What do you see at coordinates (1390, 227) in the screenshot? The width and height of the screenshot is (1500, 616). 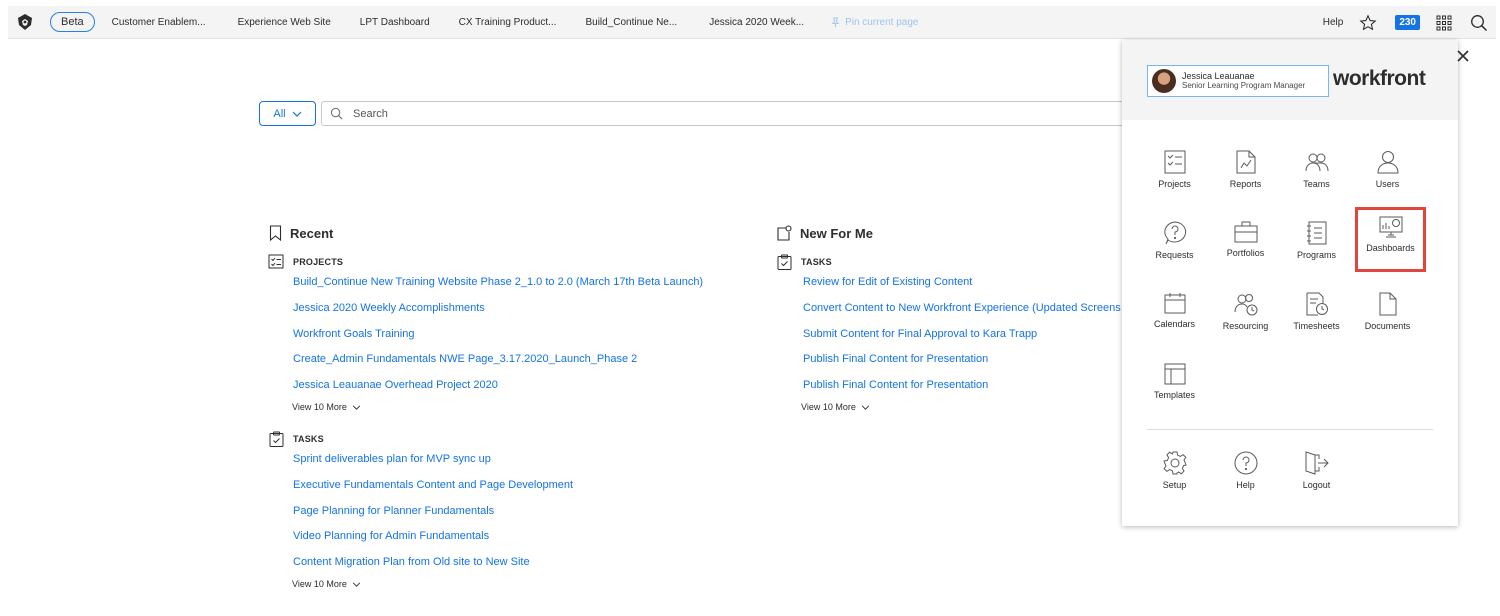 I see `dashboards-icon` at bounding box center [1390, 227].